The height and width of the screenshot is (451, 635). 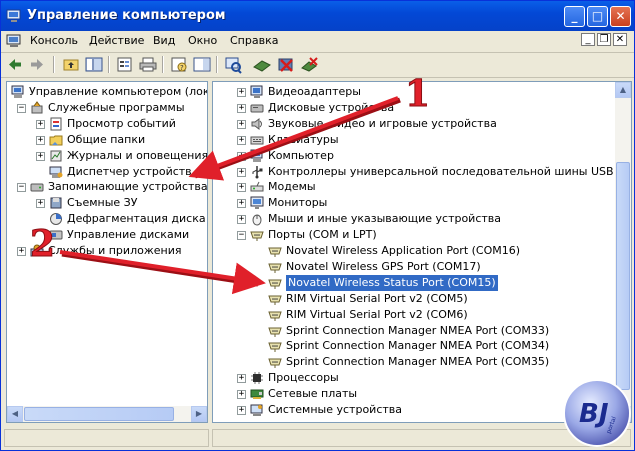 I want to click on bj-portal-logo: BJ portal, so click(x=597, y=413).